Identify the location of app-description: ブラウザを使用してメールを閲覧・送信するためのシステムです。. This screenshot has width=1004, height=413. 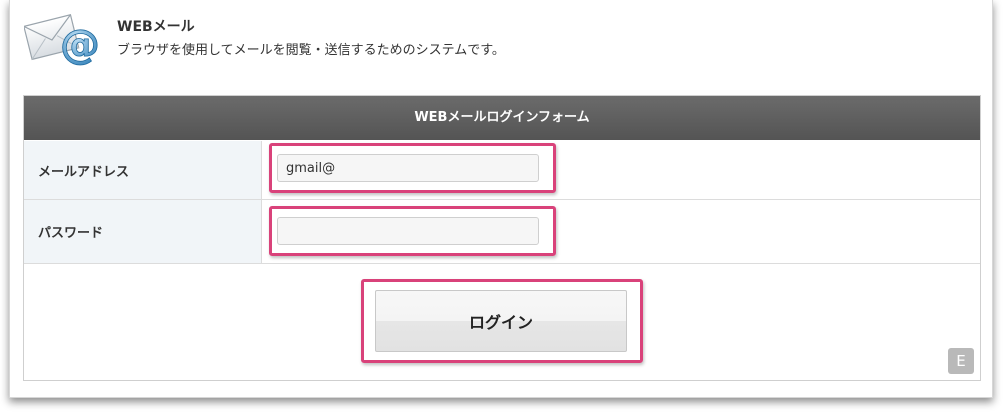
(311, 50).